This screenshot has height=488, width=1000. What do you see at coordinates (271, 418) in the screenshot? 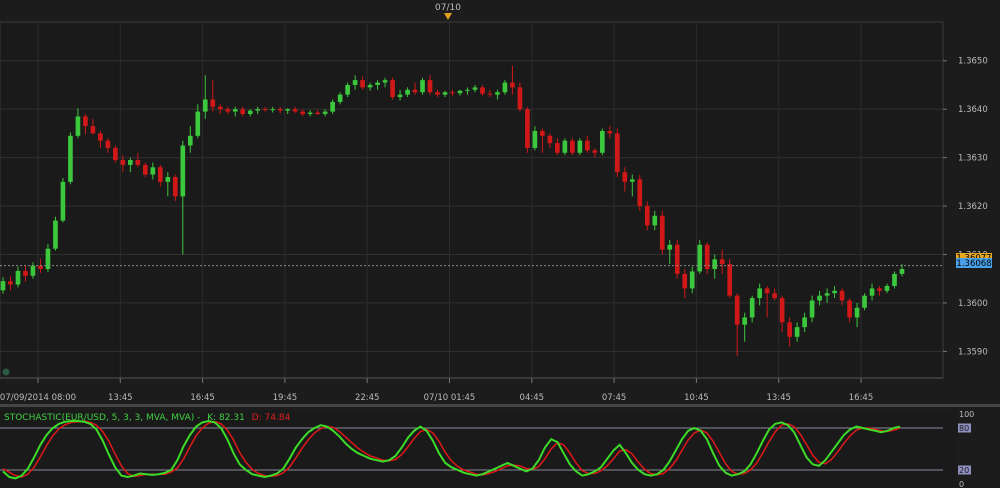
I see `stochastic-d-value: D: 74.84` at bounding box center [271, 418].